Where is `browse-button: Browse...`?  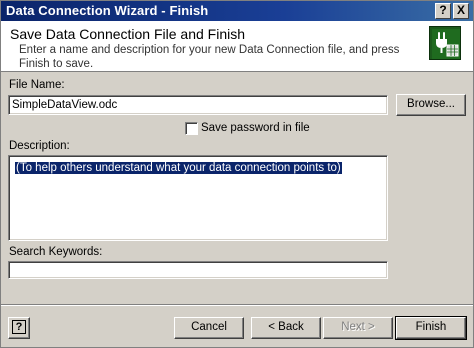
browse-button: Browse... is located at coordinates (431, 105).